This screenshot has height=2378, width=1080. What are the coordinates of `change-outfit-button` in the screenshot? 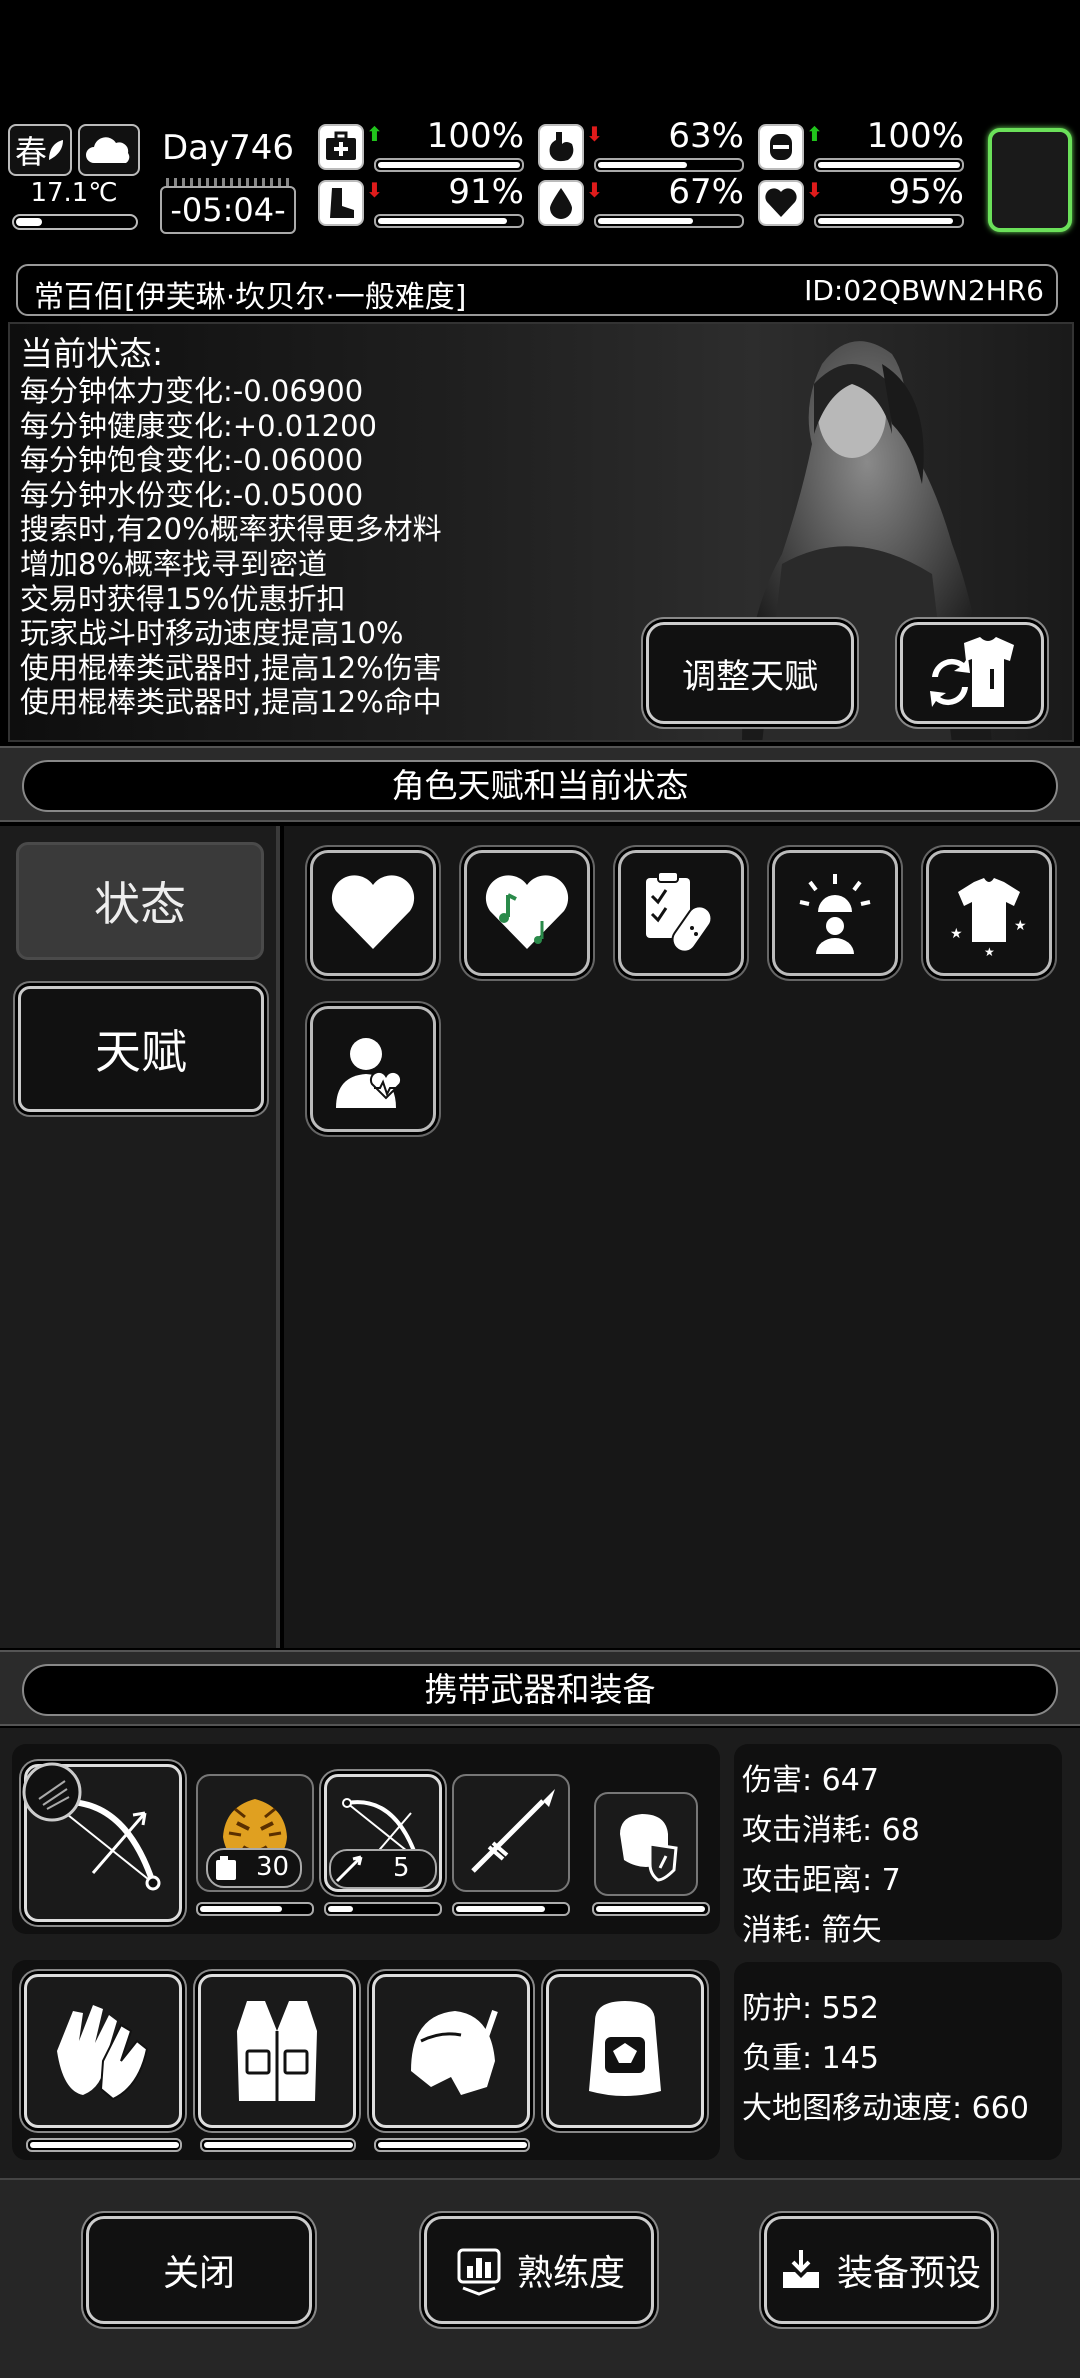 It's located at (972, 673).